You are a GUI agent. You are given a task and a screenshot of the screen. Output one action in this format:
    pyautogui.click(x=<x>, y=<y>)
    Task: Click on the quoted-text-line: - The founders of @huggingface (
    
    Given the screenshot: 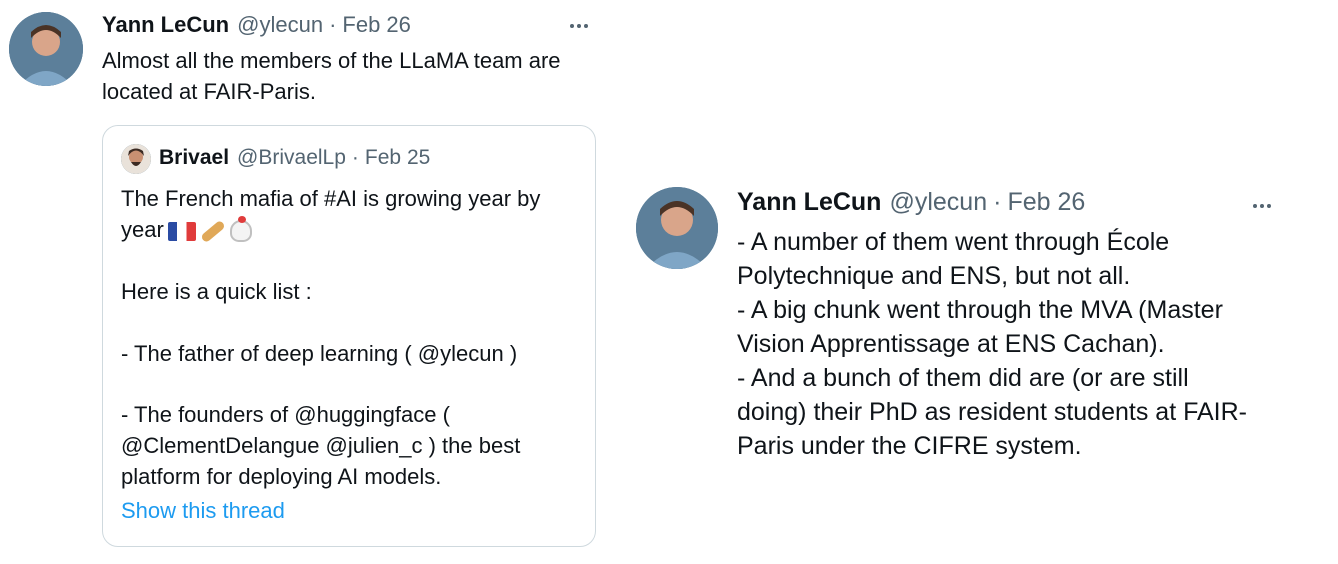 What is the action you would take?
    pyautogui.click(x=285, y=414)
    